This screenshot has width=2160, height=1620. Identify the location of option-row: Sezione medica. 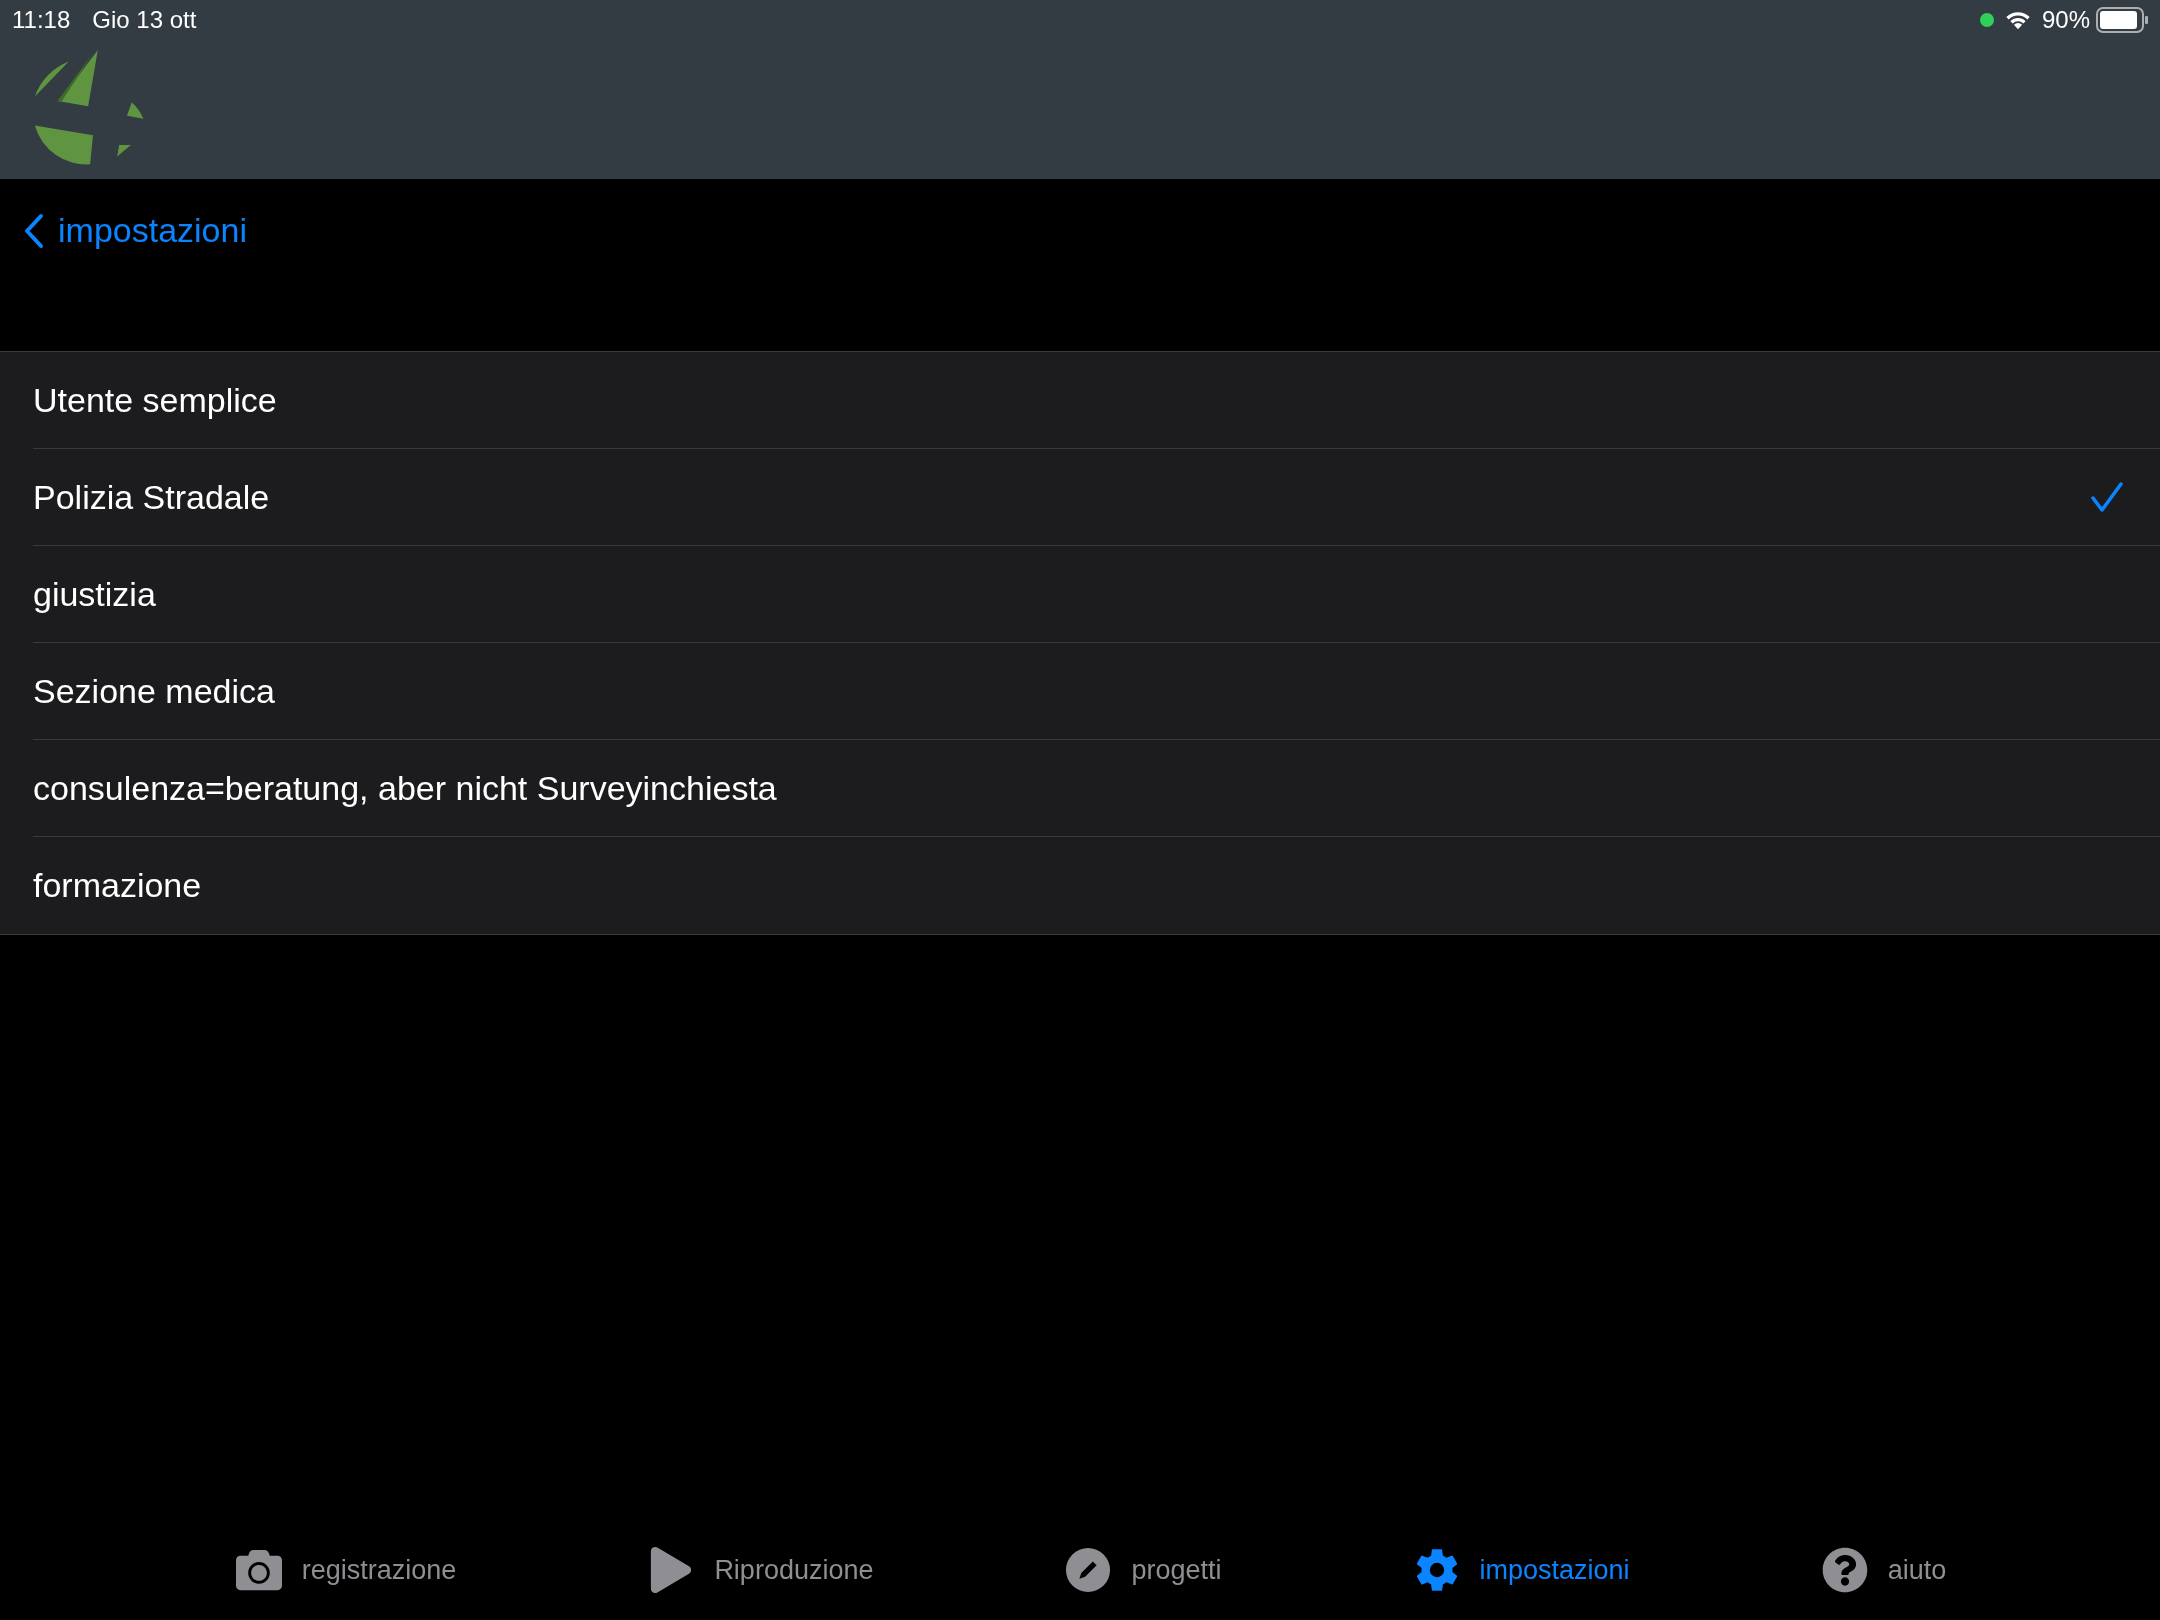
(1096, 691).